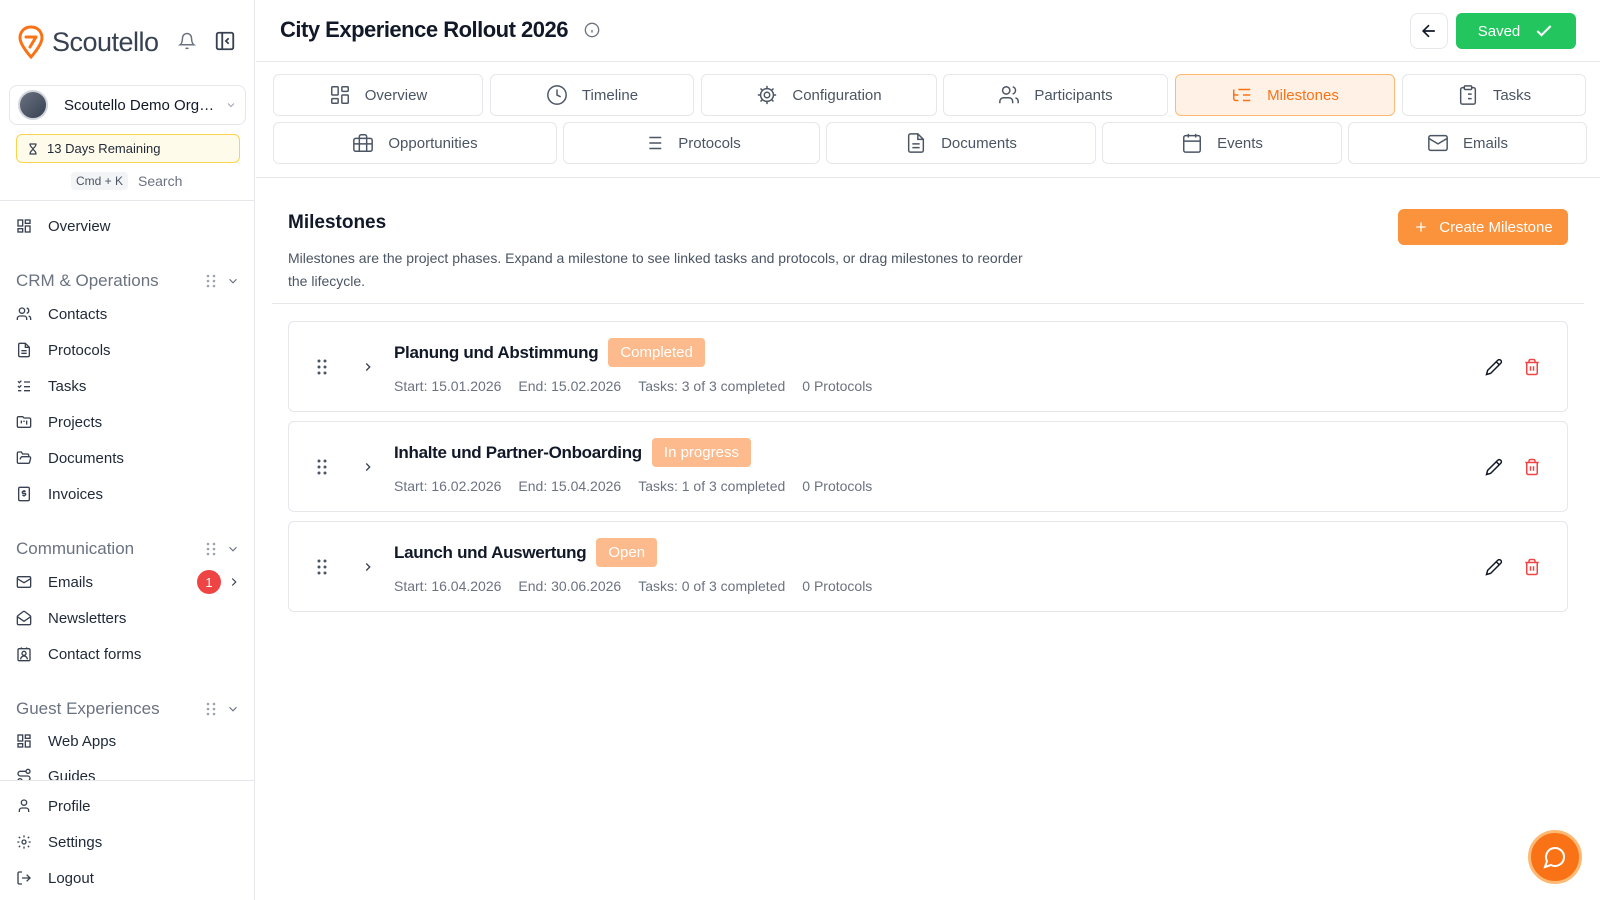 This screenshot has height=900, width=1600. I want to click on status-badge: In progress, so click(701, 452).